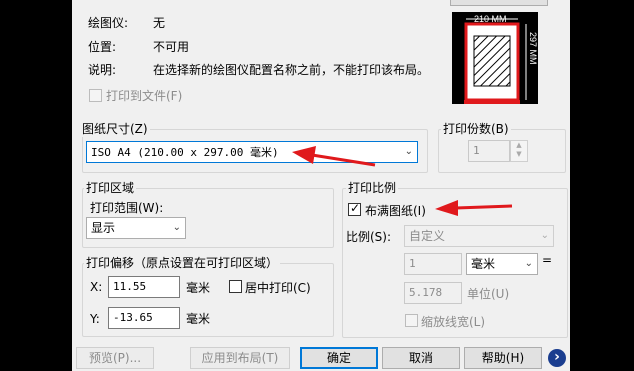 Image resolution: width=634 pixels, height=371 pixels. What do you see at coordinates (402, 181) in the screenshot?
I see `annotation-arrows` at bounding box center [402, 181].